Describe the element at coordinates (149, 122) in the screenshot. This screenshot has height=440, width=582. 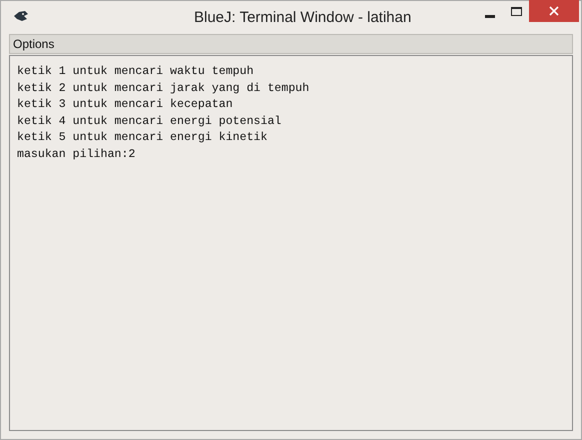
I see `terminal-line: ketik 4 untuk mencari energi potensial` at that location.